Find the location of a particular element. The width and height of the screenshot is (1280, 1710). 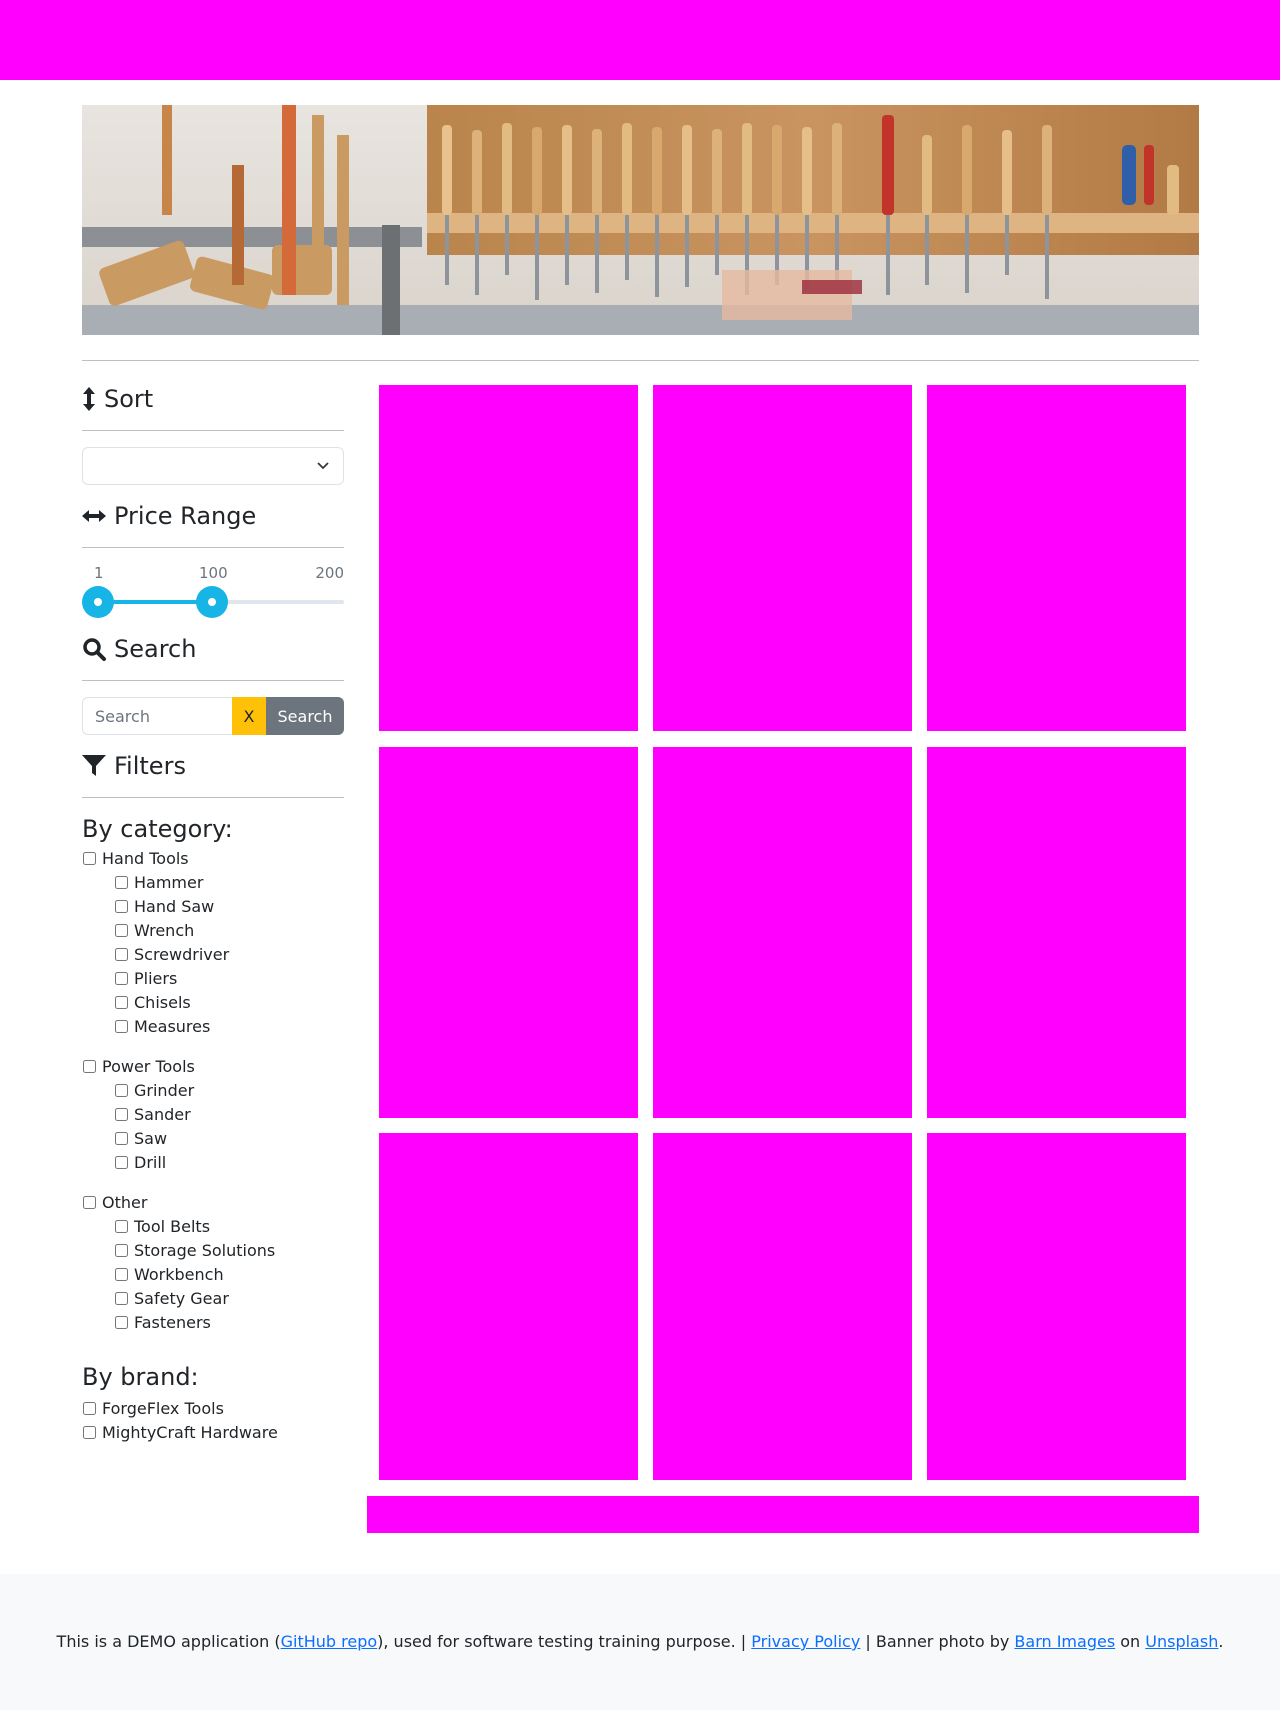

category-label: Power Tools is located at coordinates (148, 1066).